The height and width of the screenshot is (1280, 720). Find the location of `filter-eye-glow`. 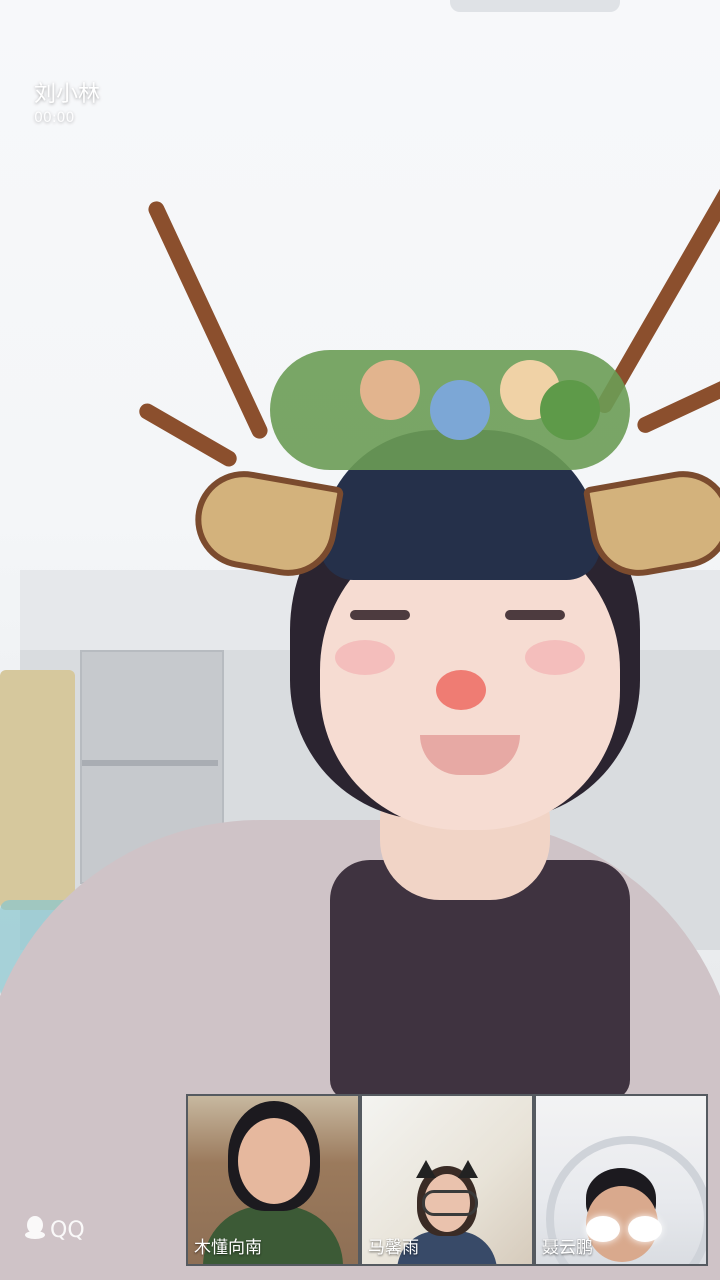

filter-eye-glow is located at coordinates (645, 1229).